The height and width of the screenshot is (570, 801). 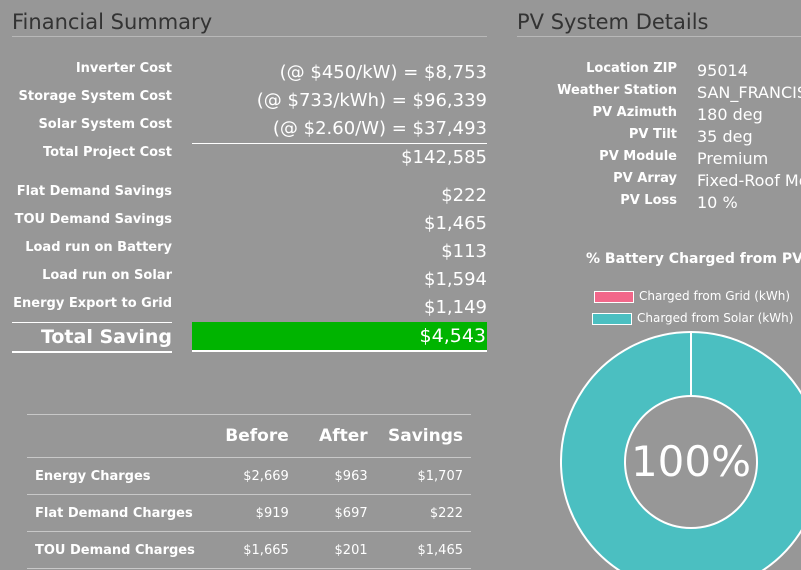 What do you see at coordinates (336, 513) in the screenshot?
I see `after-cell: $697` at bounding box center [336, 513].